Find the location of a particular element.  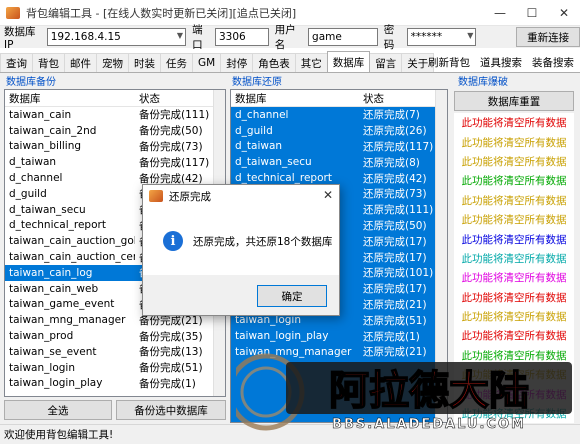

table-row: d_taiwan 备份完成(117) is located at coordinates (115, 162).